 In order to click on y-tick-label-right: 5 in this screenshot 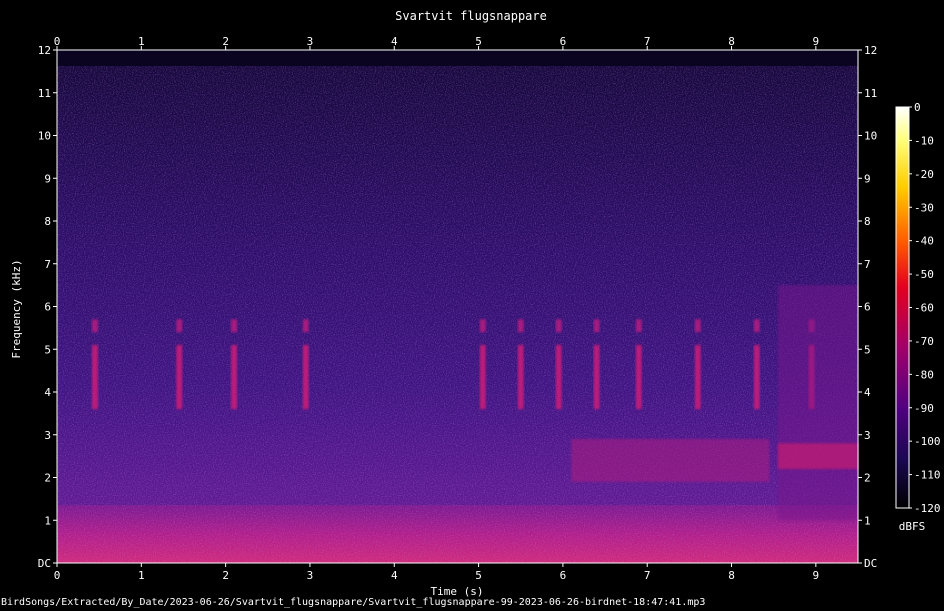, I will do `click(867, 349)`.